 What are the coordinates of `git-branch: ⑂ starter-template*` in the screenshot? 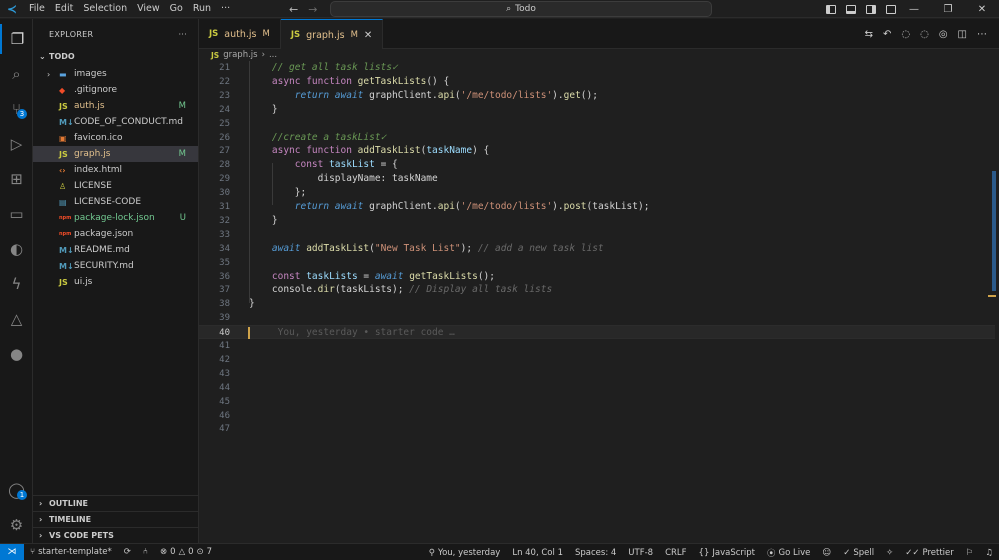 It's located at (71, 552).